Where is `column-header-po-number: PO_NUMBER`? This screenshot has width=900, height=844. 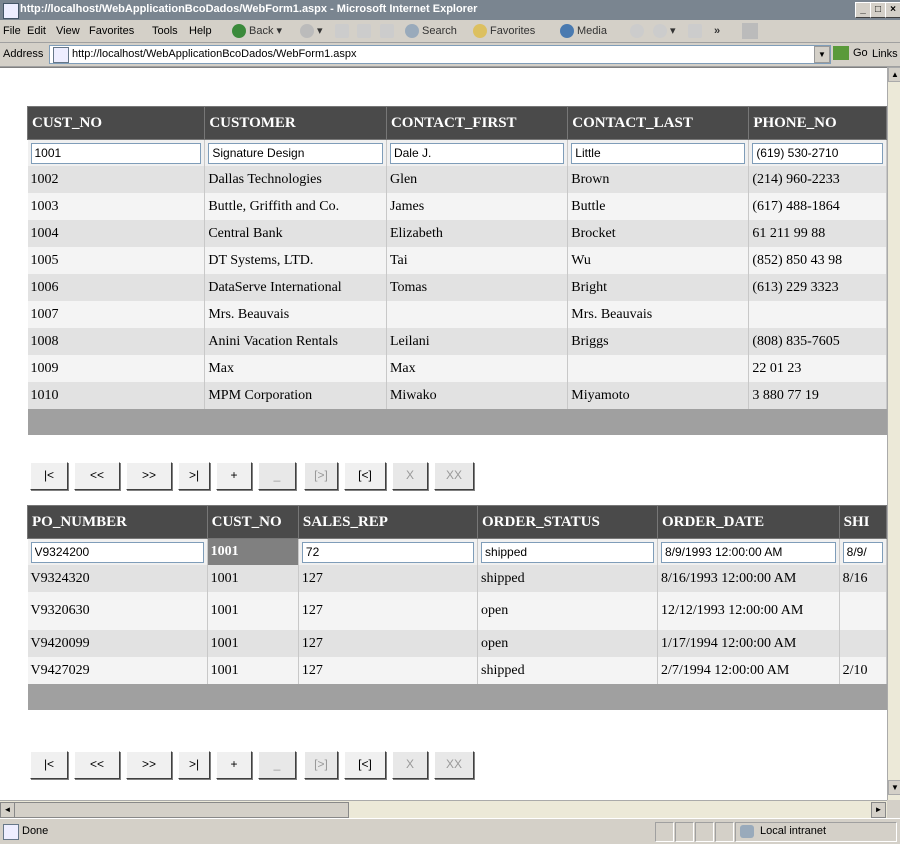
column-header-po-number: PO_NUMBER is located at coordinates (117, 522).